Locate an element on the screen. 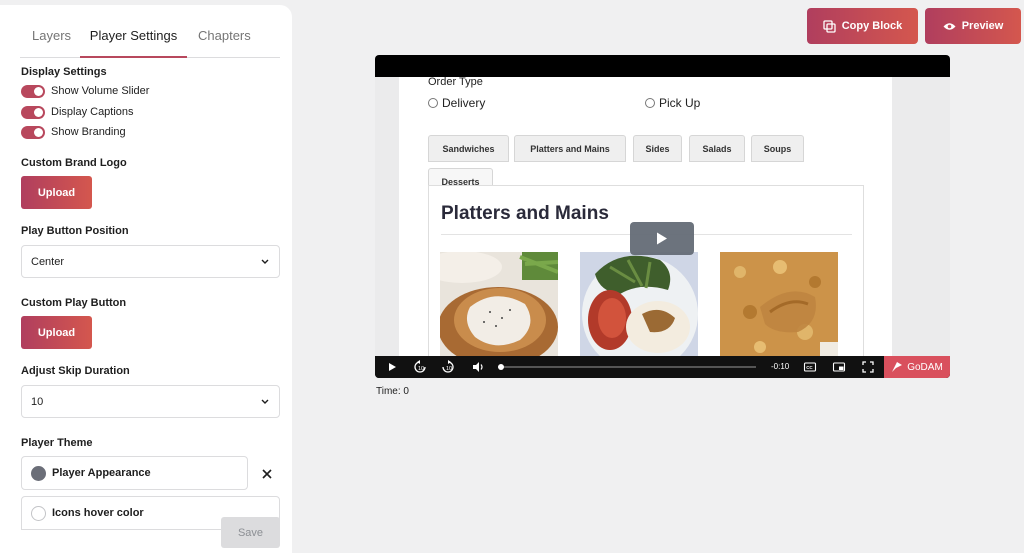 The height and width of the screenshot is (553, 1024). upload-play-button-button: Upload is located at coordinates (56, 332).